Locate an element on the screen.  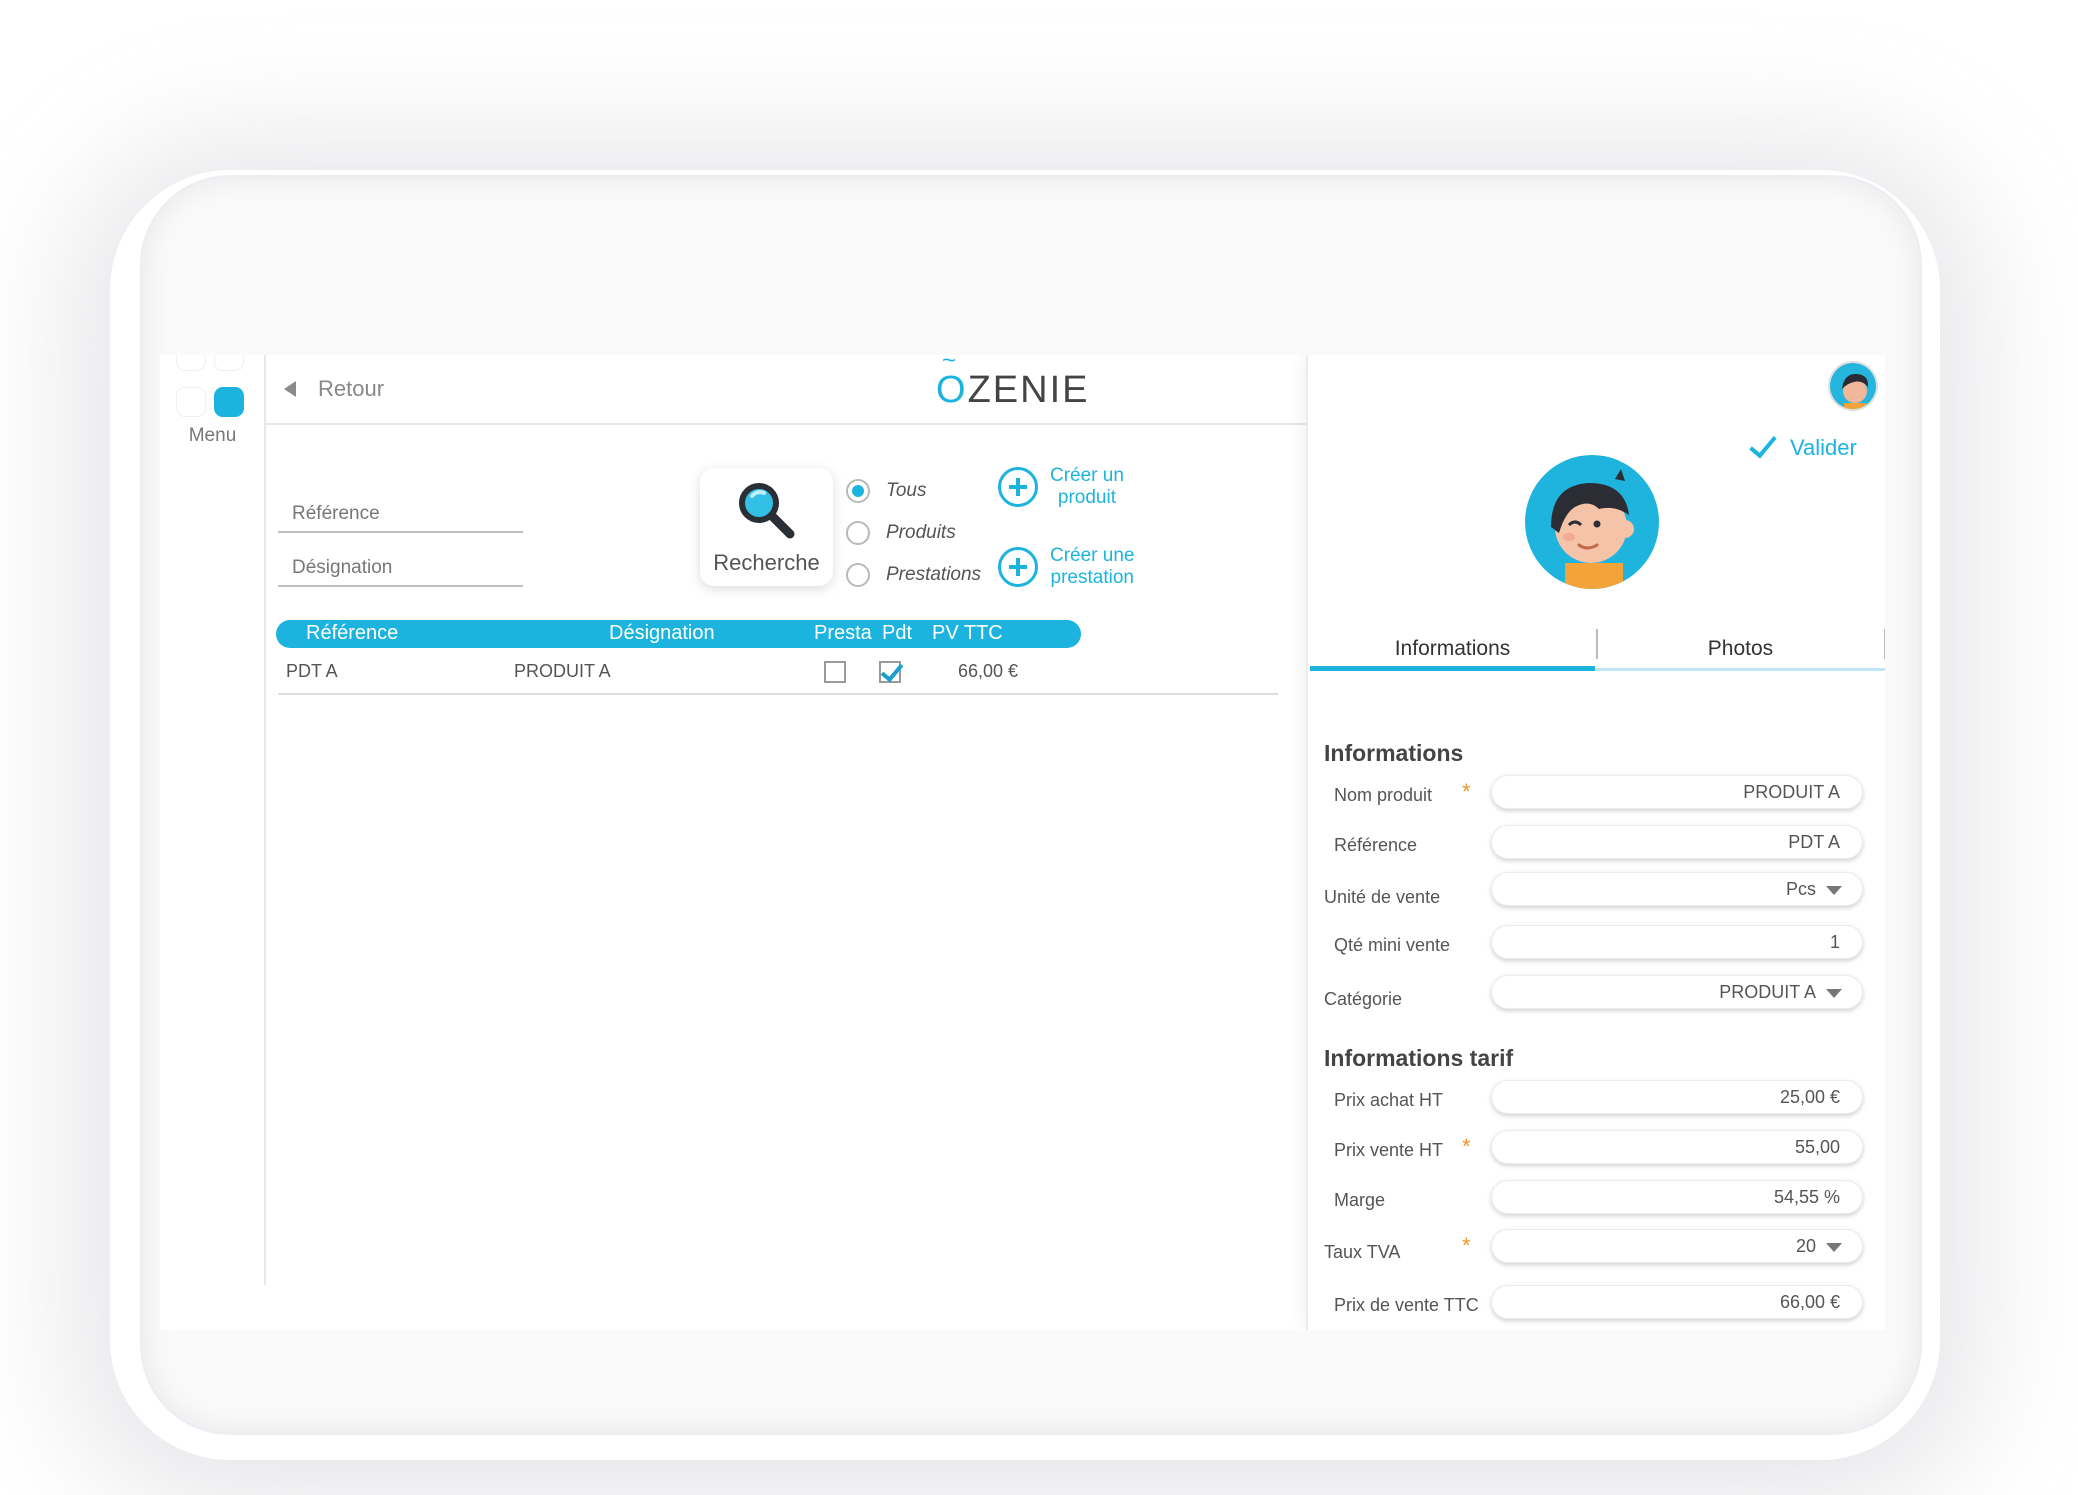
section-informations: Informations is located at coordinates (1394, 753).